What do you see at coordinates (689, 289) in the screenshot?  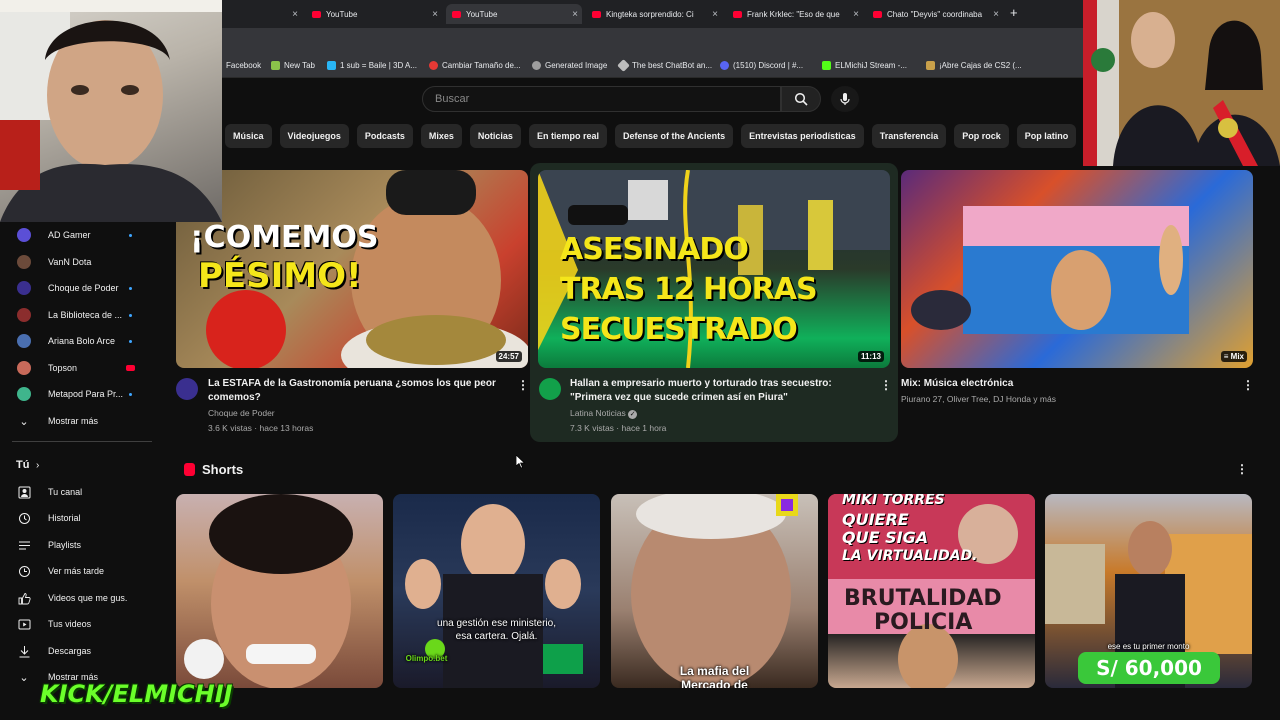 I see `thumbnail-text: TRAS 12 HORAS` at bounding box center [689, 289].